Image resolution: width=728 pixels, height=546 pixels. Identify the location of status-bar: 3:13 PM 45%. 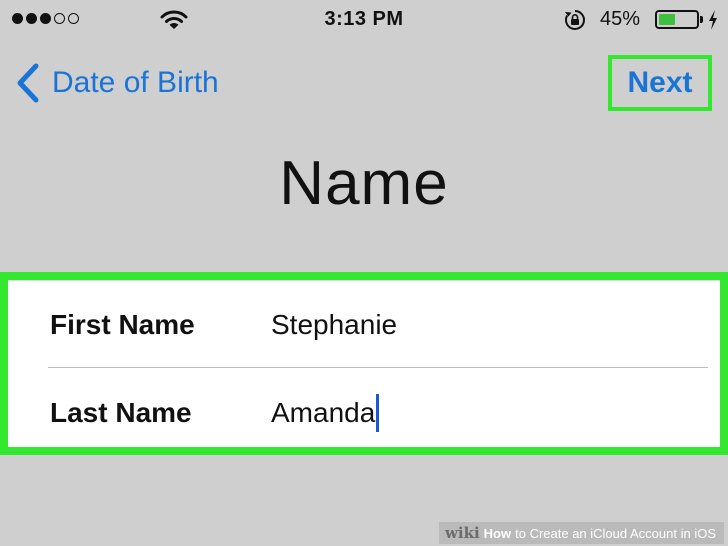
(364, 20).